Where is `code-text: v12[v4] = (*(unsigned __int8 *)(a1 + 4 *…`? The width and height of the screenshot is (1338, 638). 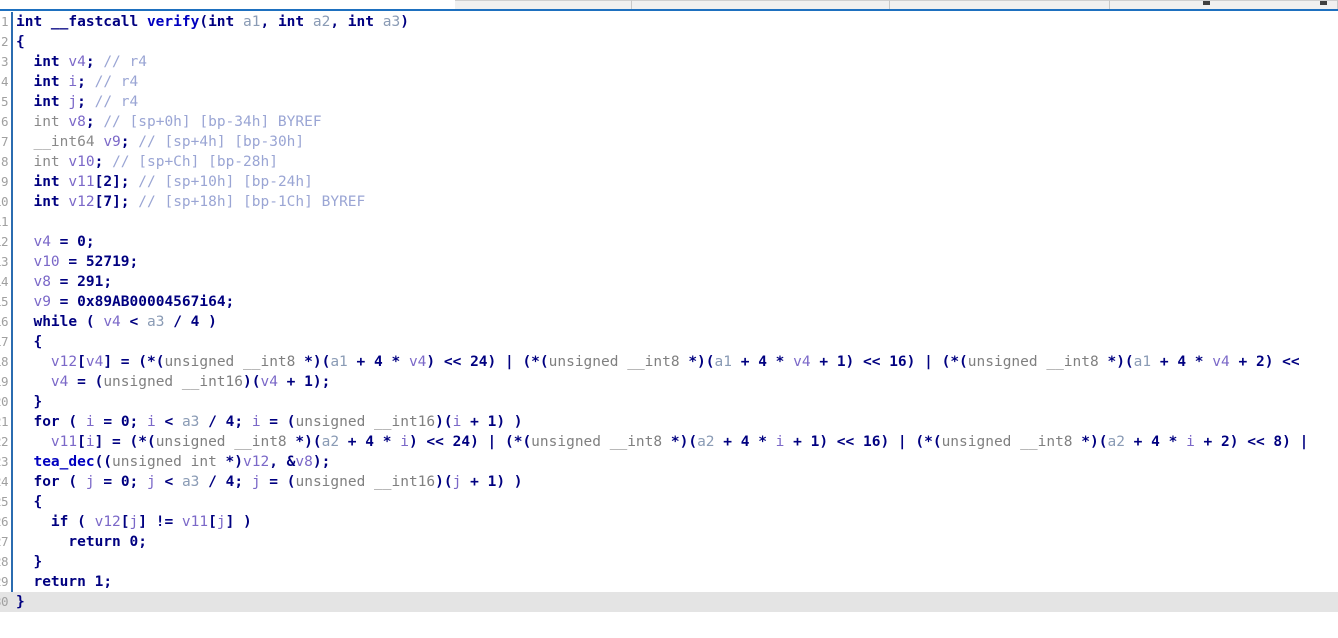
code-text: v12[v4] = (*(unsigned __int8 *)(a1 + 4 *… is located at coordinates (662, 362).